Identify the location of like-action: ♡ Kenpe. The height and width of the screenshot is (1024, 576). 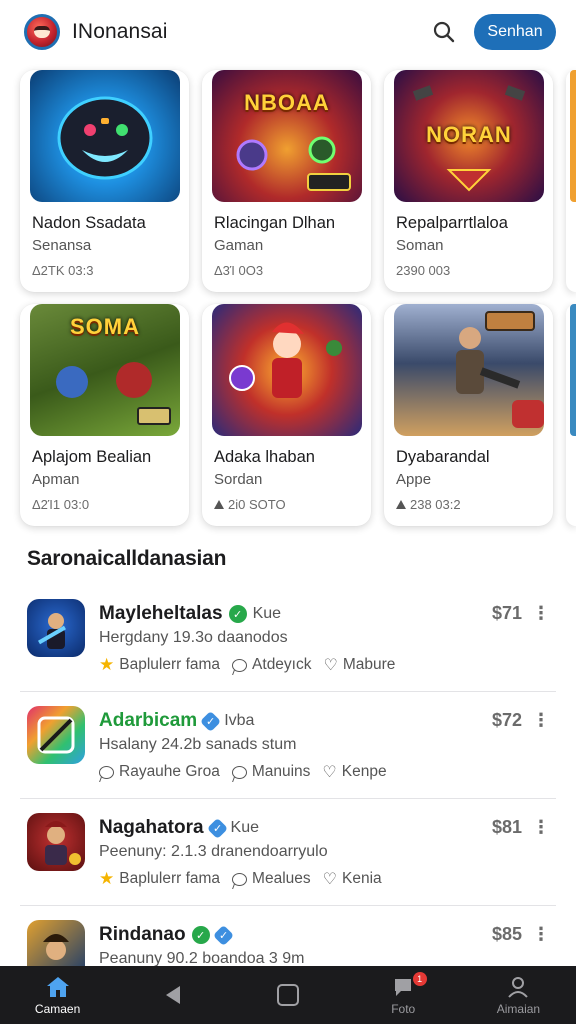
(354, 772).